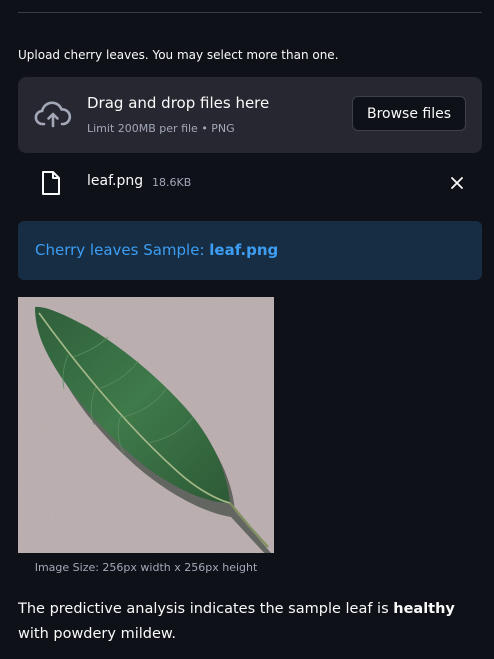 This screenshot has height=659, width=494. Describe the element at coordinates (51, 183) in the screenshot. I see `file-icon` at that location.